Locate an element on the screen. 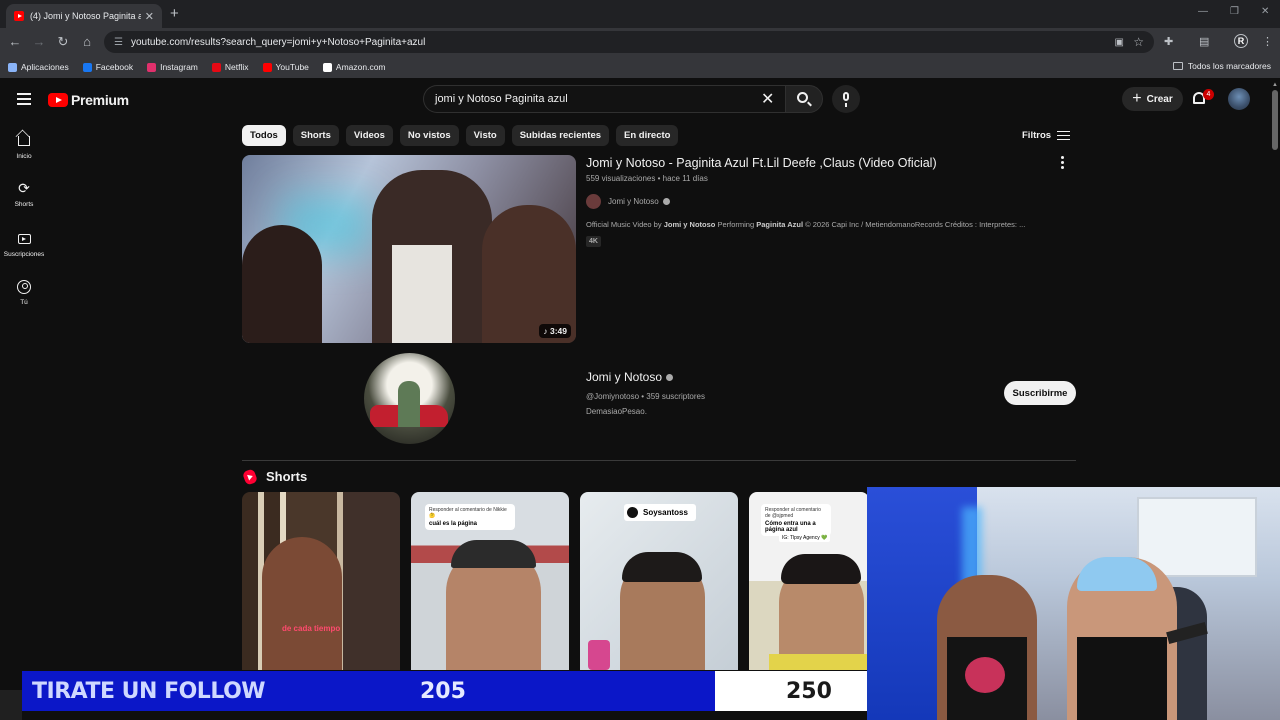 This screenshot has height=720, width=1280. channel-name: Jomi y Notoso is located at coordinates (624, 377).